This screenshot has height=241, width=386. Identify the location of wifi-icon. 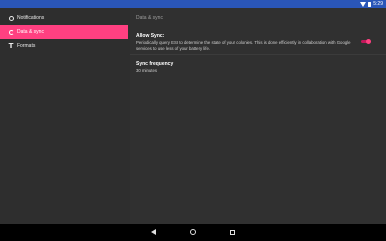
(363, 4).